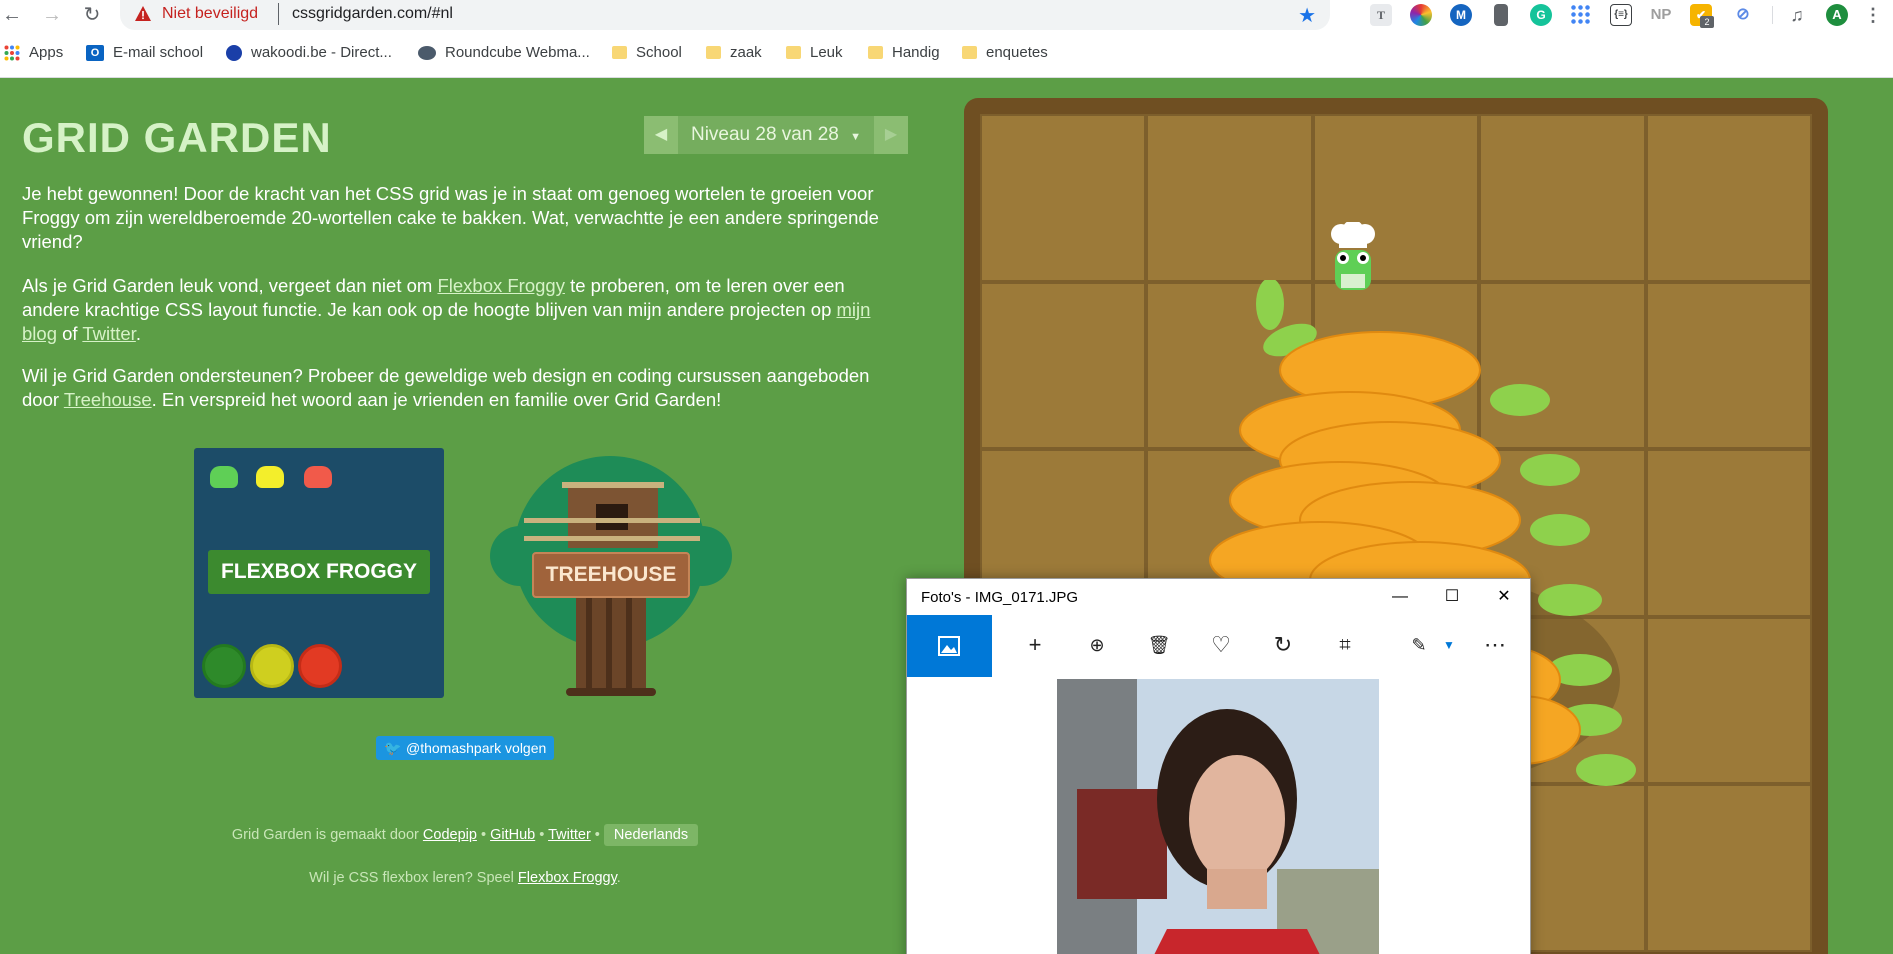  What do you see at coordinates (12, 15) in the screenshot?
I see `back-button: ←` at bounding box center [12, 15].